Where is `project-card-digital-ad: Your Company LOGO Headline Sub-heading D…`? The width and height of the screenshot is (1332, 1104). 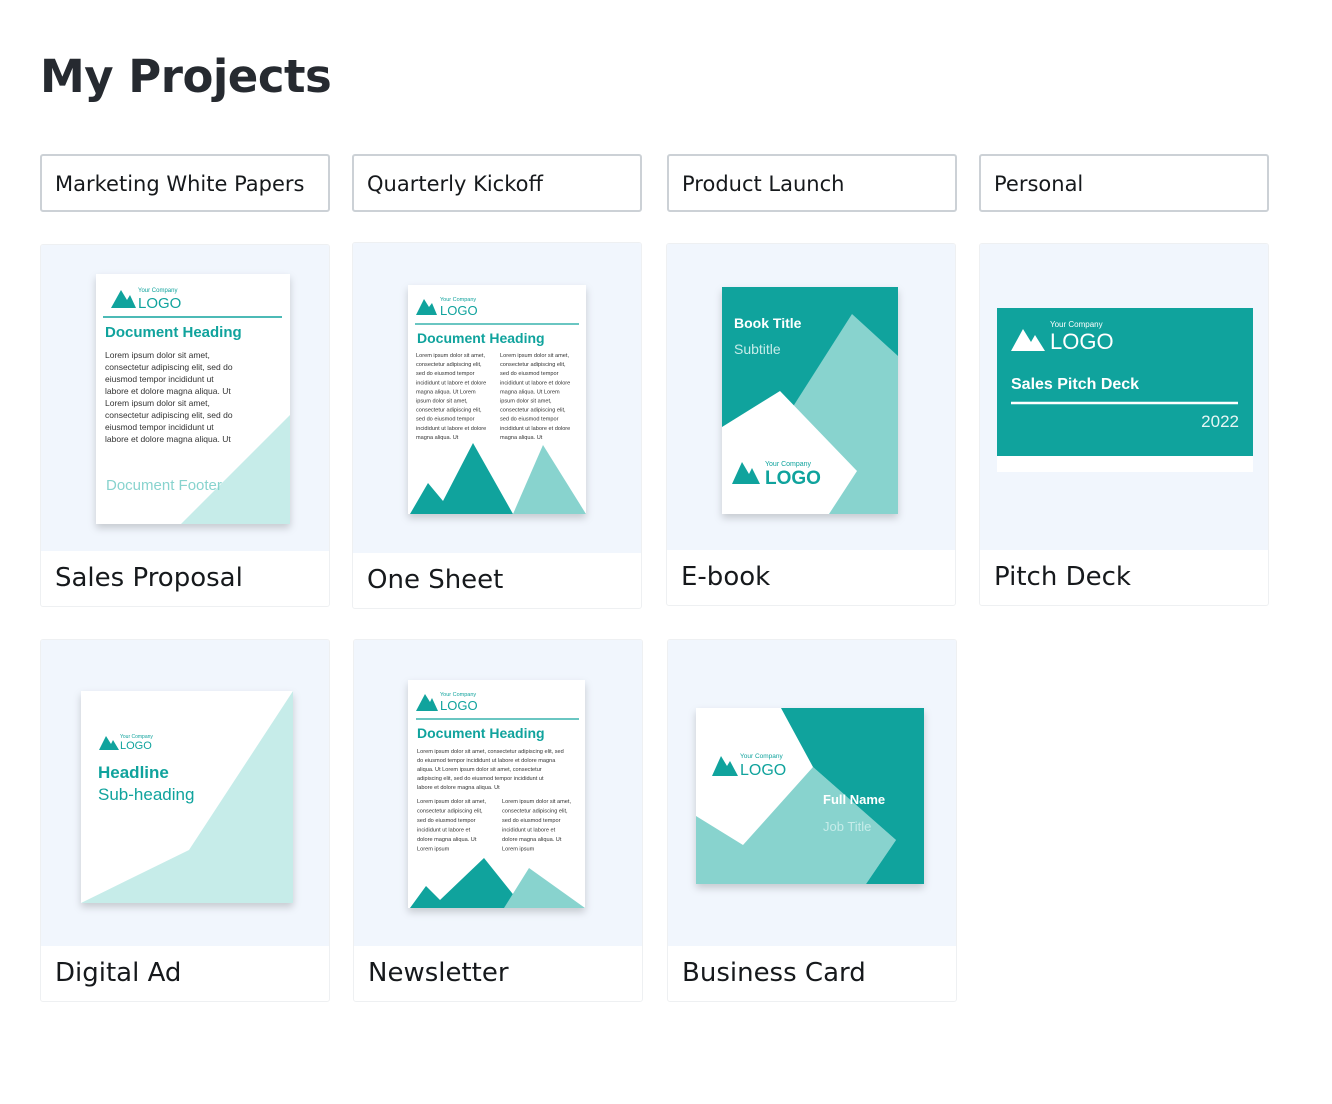 project-card-digital-ad: Your Company LOGO Headline Sub-heading D… is located at coordinates (185, 820).